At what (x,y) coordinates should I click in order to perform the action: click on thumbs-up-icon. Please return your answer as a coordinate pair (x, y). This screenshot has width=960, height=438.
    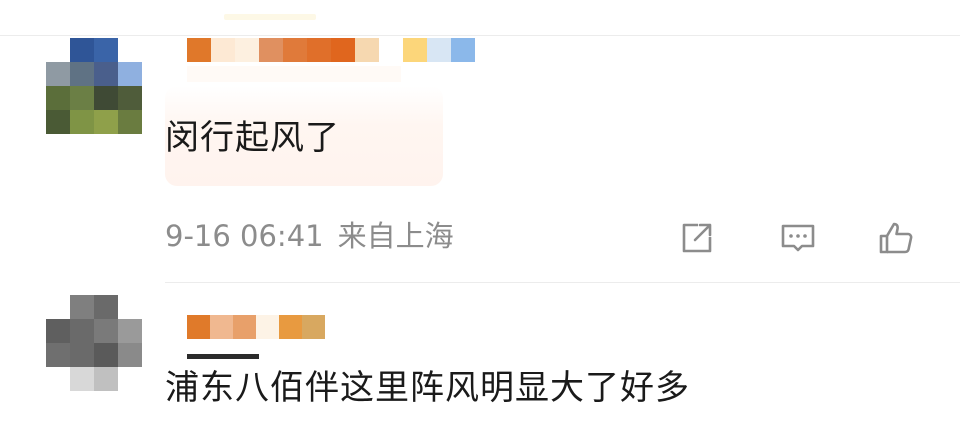
    Looking at the image, I should click on (896, 238).